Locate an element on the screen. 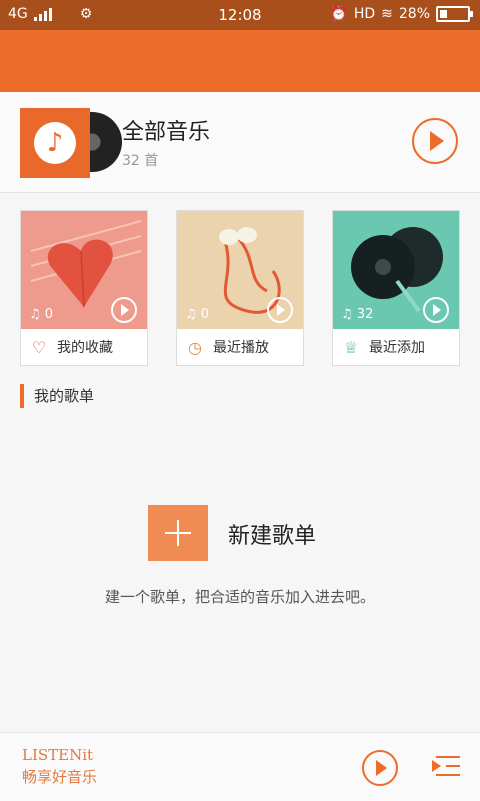  recently-added-count: 32 is located at coordinates (365, 314).